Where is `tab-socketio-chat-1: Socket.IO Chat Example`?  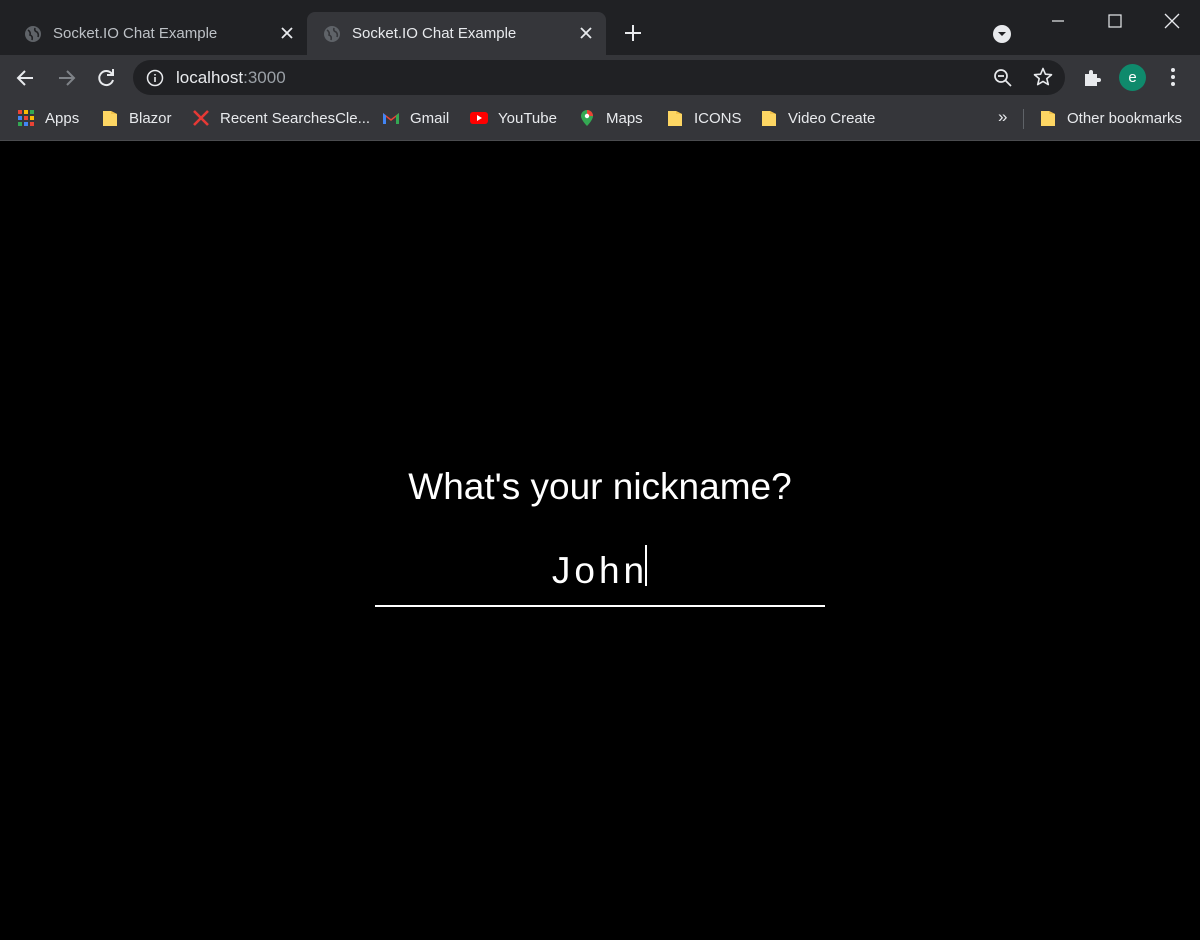
tab-socketio-chat-1: Socket.IO Chat Example is located at coordinates (157, 33).